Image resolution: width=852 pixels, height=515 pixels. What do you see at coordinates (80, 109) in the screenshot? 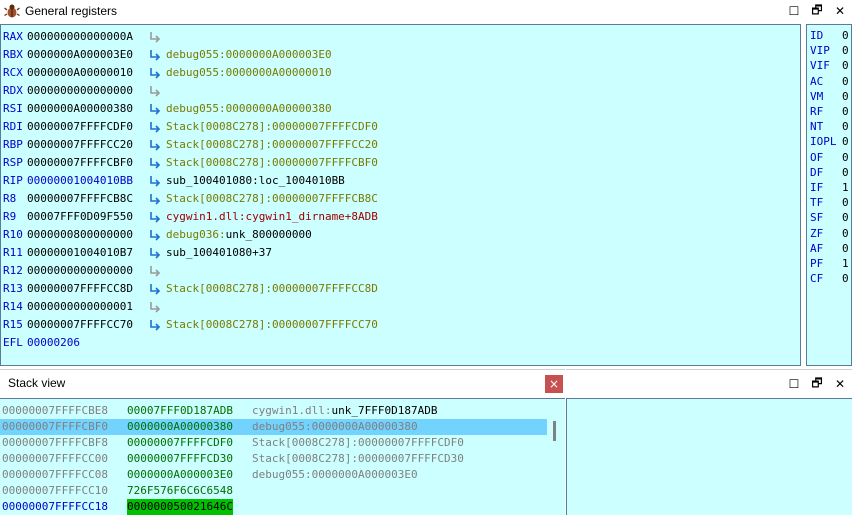
I see `register-value: 0000000A00000380` at bounding box center [80, 109].